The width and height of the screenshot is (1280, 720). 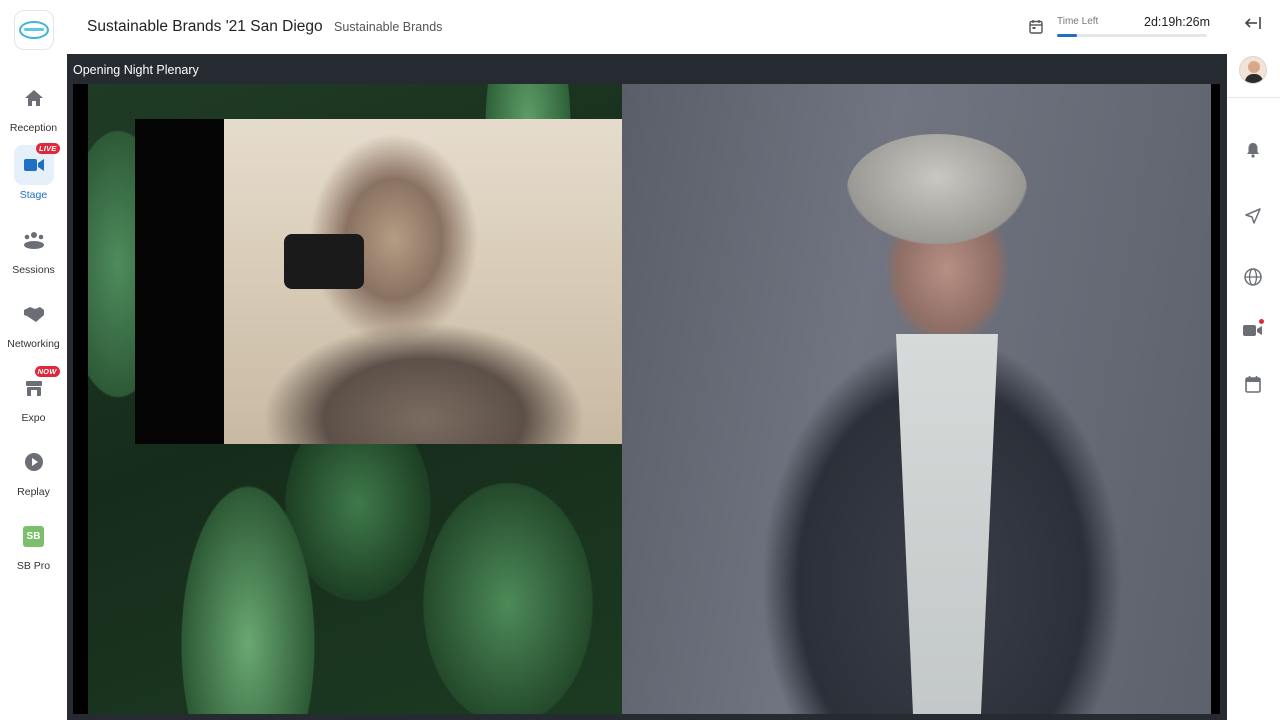 I want to click on send-icon, so click(x=1253, y=216).